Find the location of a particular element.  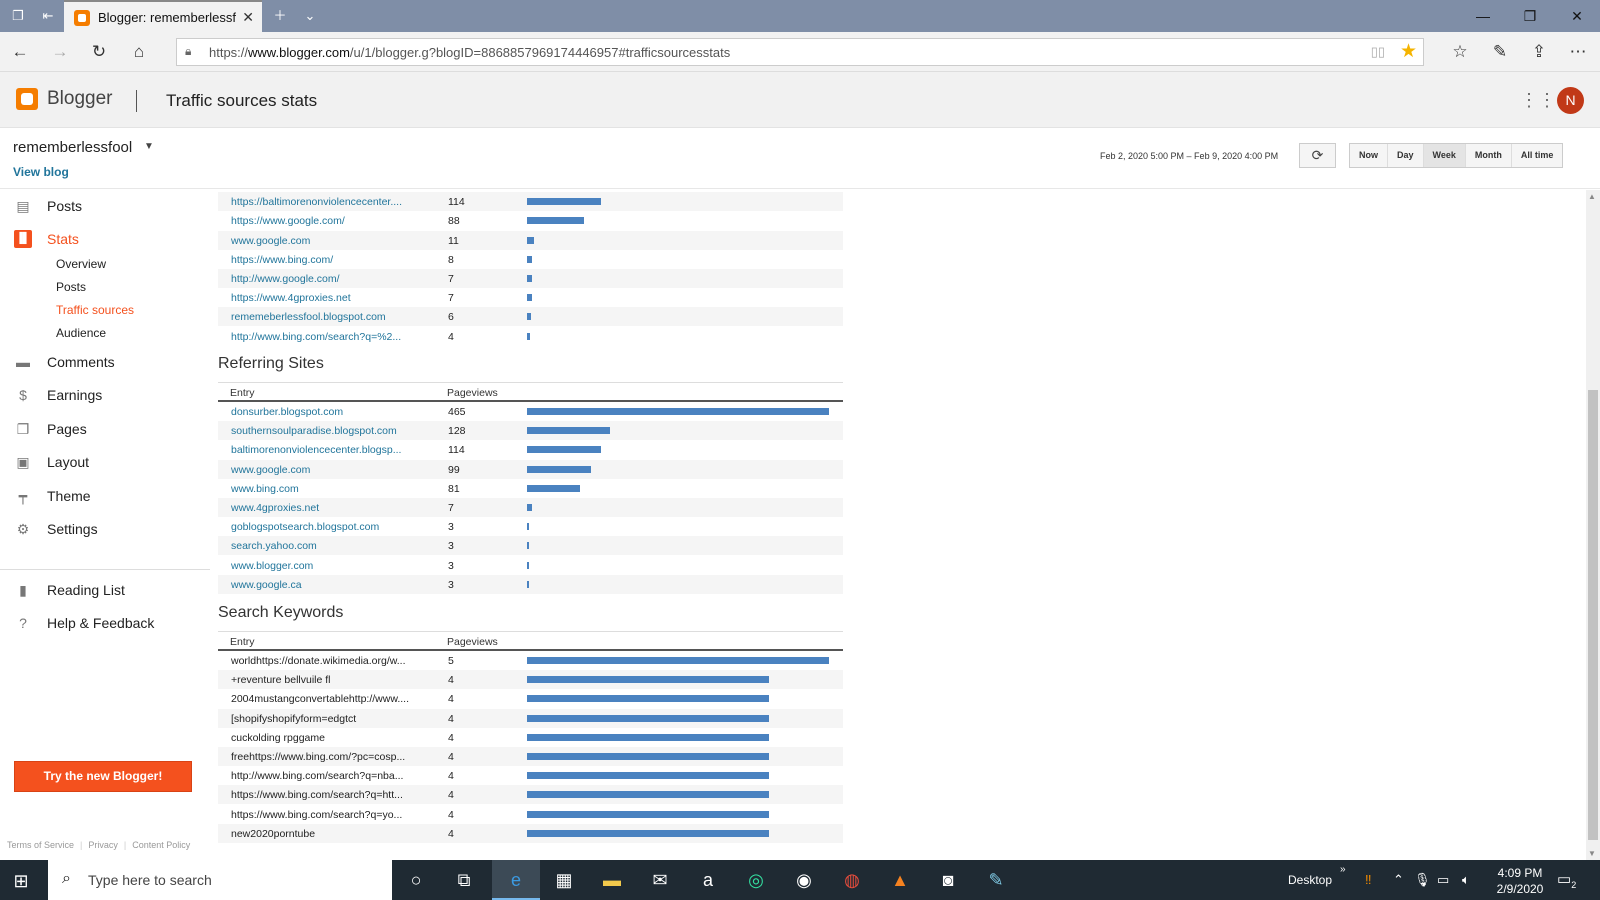

blogger-logo-icon is located at coordinates (27, 99).